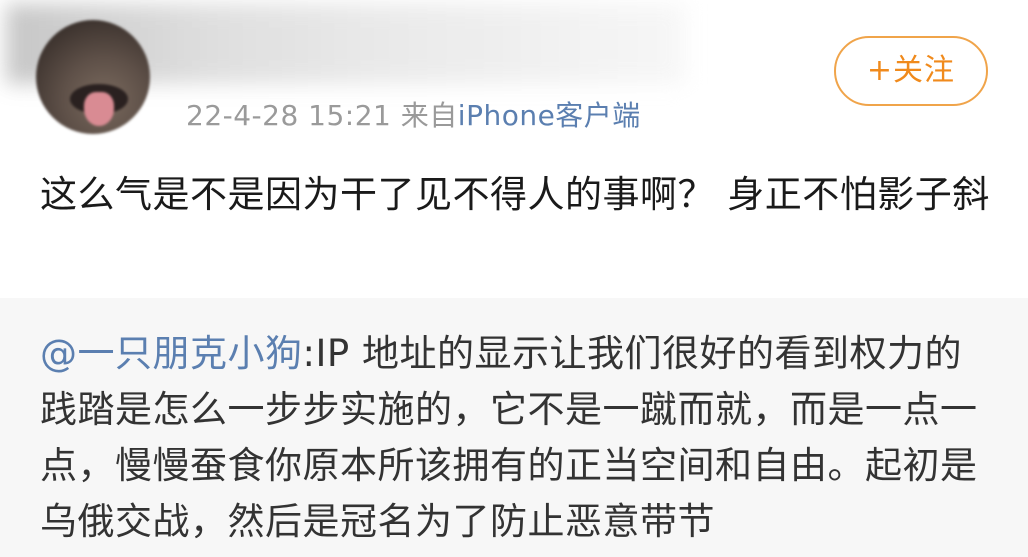 This screenshot has height=557, width=1028. What do you see at coordinates (429, 115) in the screenshot?
I see `source-prefix: 来自` at bounding box center [429, 115].